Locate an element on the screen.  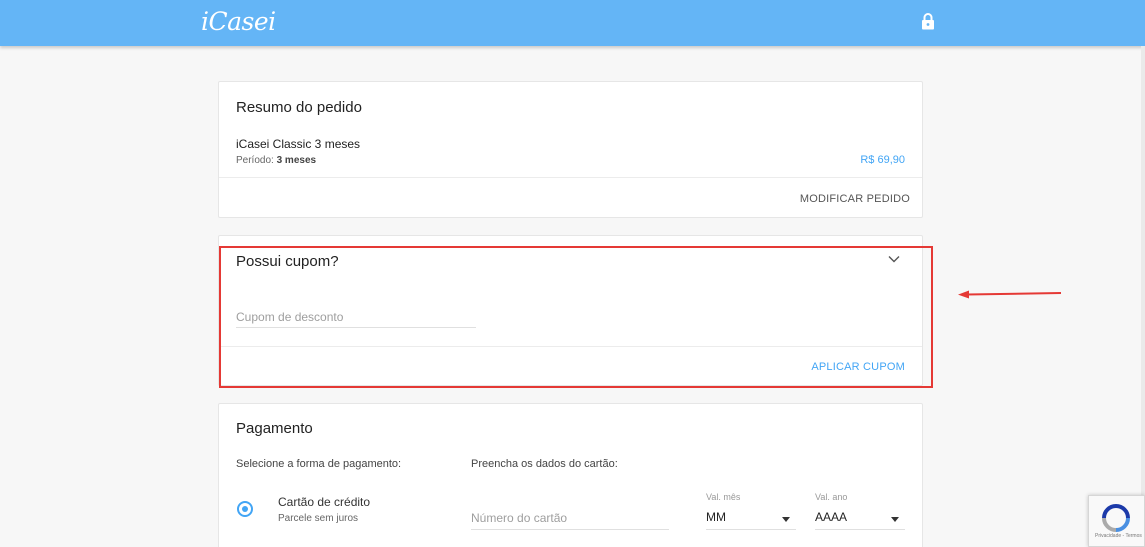
icasei-logo: iCasei is located at coordinates (238, 21).